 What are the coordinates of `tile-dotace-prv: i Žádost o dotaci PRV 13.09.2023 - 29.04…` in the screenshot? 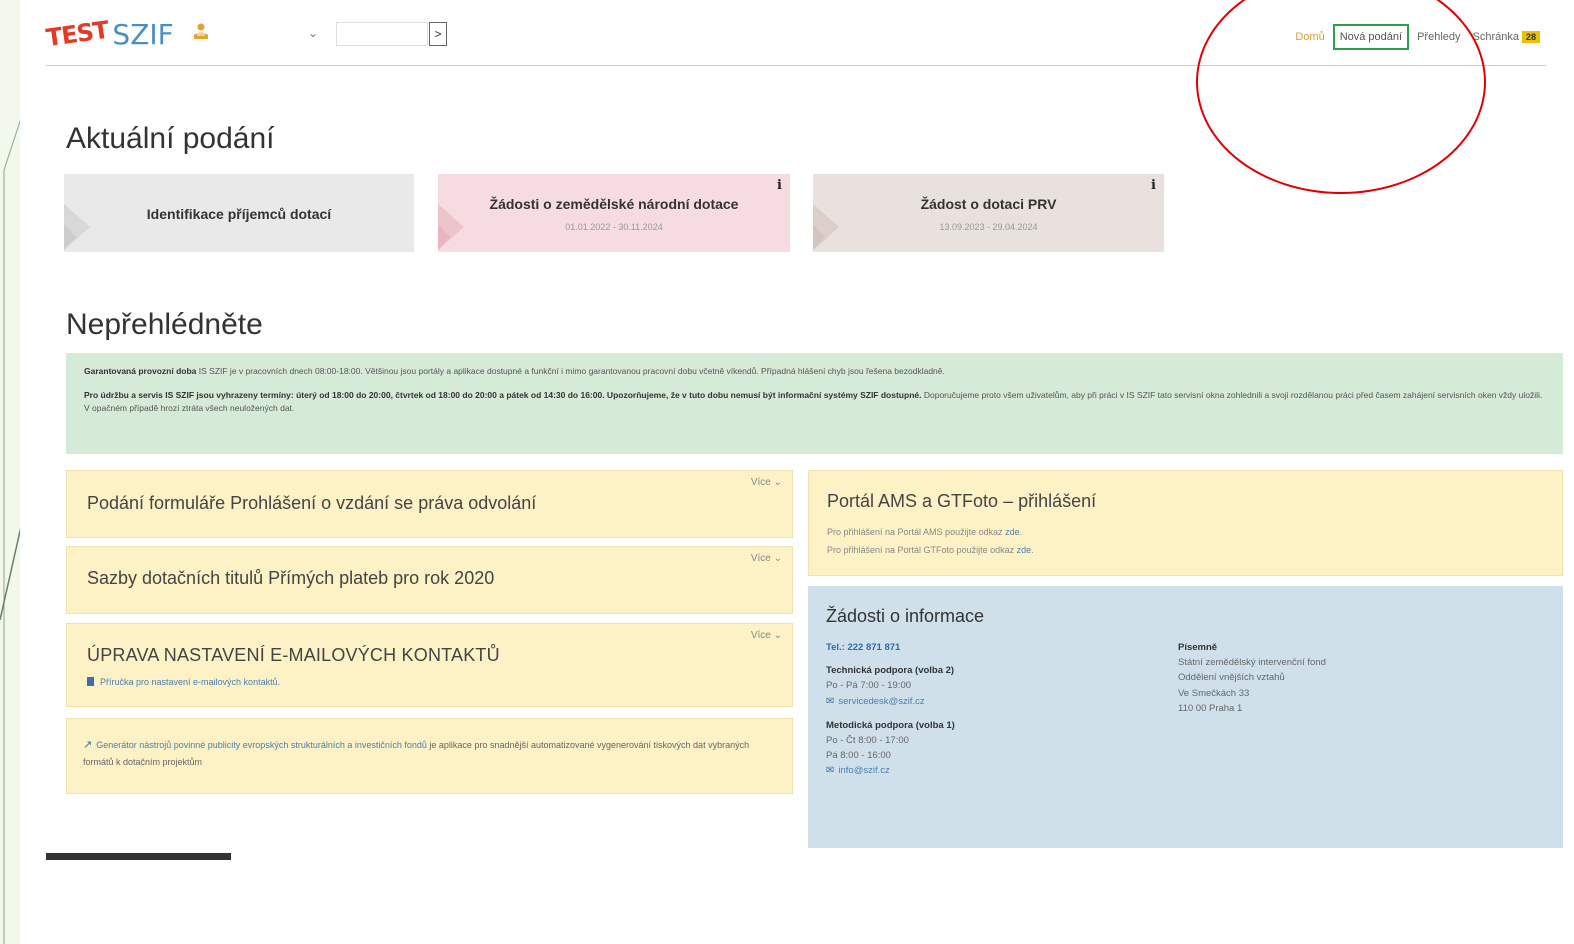 It's located at (988, 213).